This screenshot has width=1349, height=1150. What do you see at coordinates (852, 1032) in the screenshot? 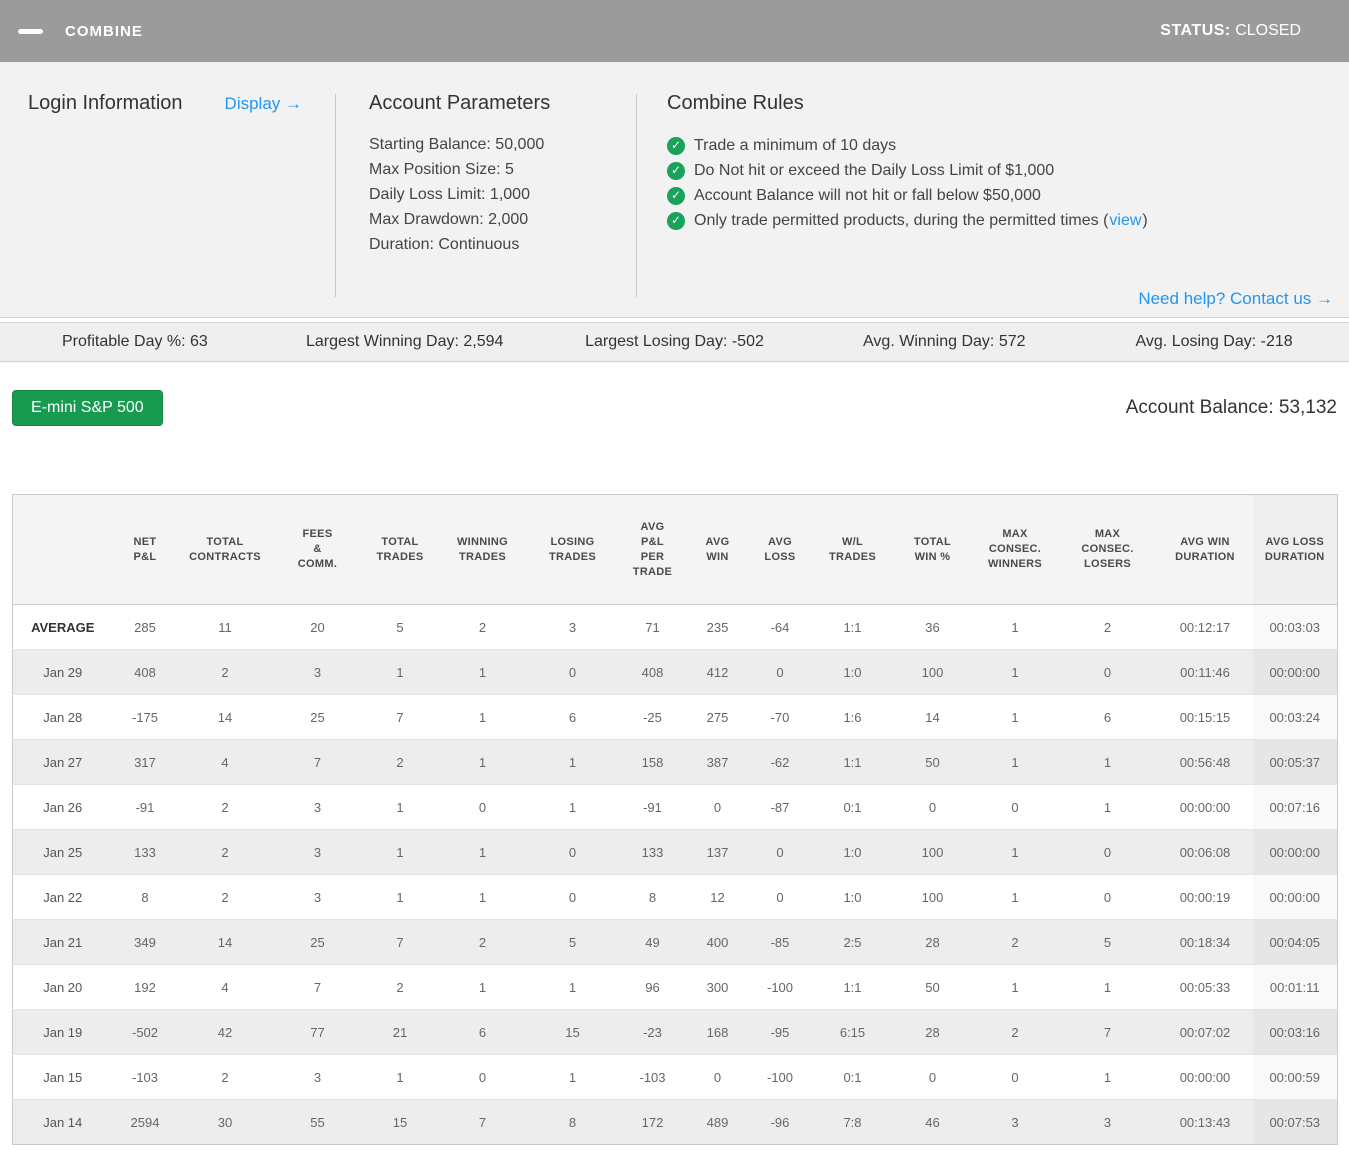
I see `table-cell: 6:15` at bounding box center [852, 1032].